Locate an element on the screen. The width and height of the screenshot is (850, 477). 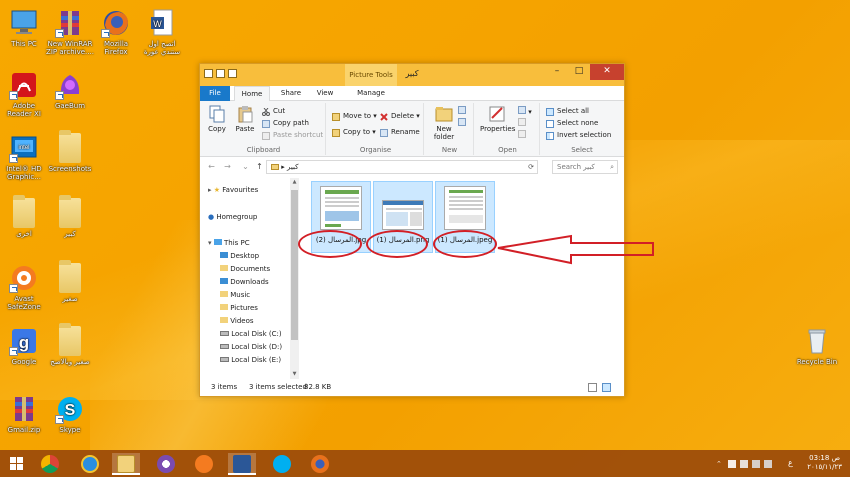
organise-group-label: Organise is located at coordinates (375, 150).